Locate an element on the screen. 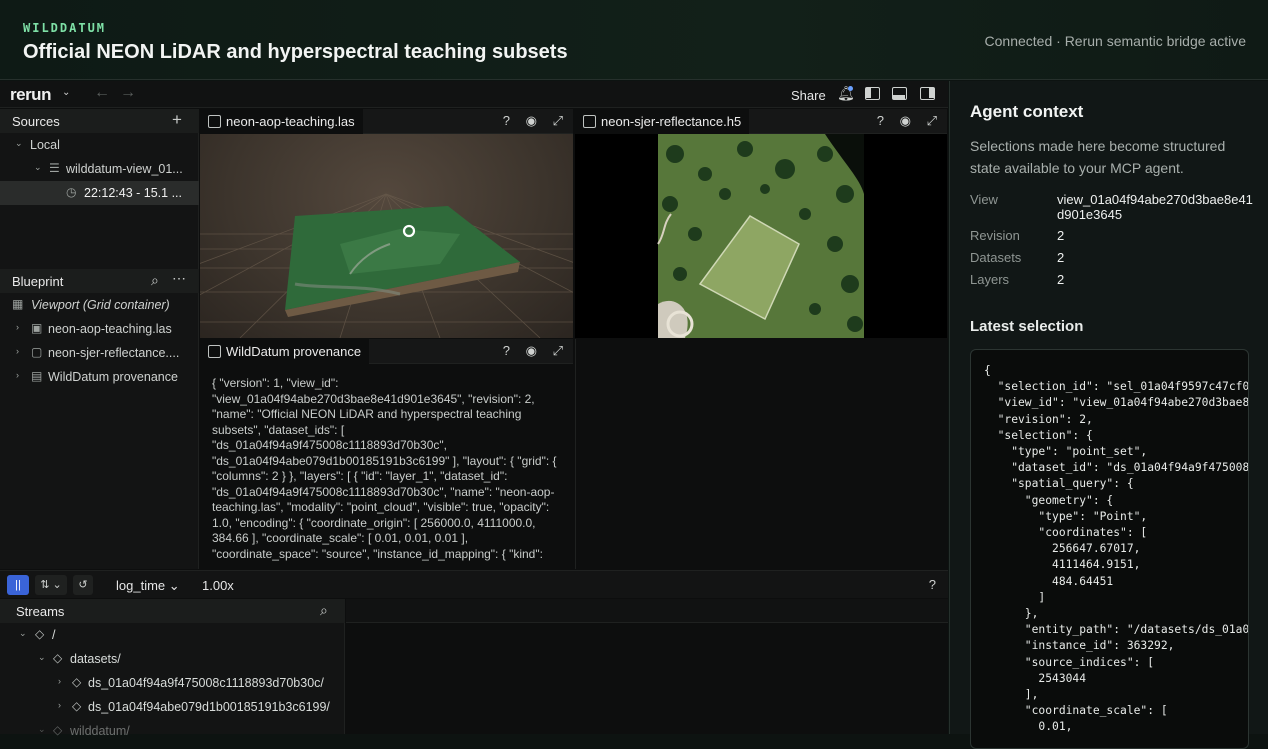 This screenshot has width=1268, height=749. point-cloud-render is located at coordinates (386, 265).